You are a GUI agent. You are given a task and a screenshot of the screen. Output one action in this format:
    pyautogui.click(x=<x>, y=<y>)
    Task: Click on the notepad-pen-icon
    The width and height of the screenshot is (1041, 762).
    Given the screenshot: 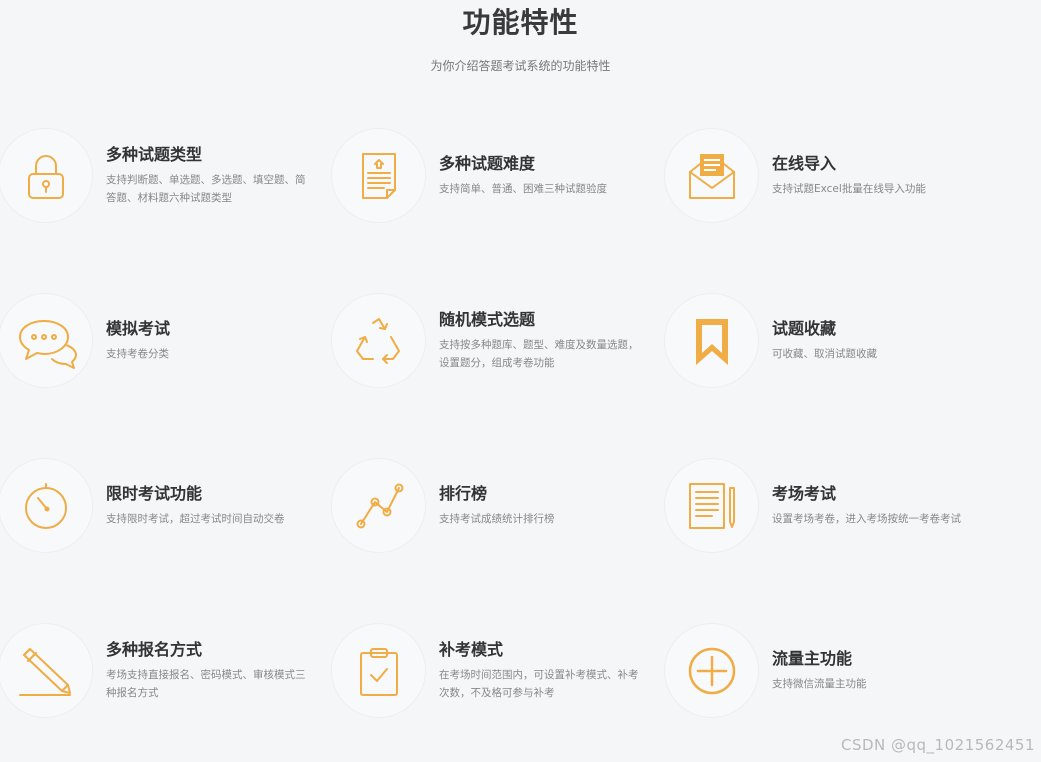 What is the action you would take?
    pyautogui.click(x=711, y=505)
    